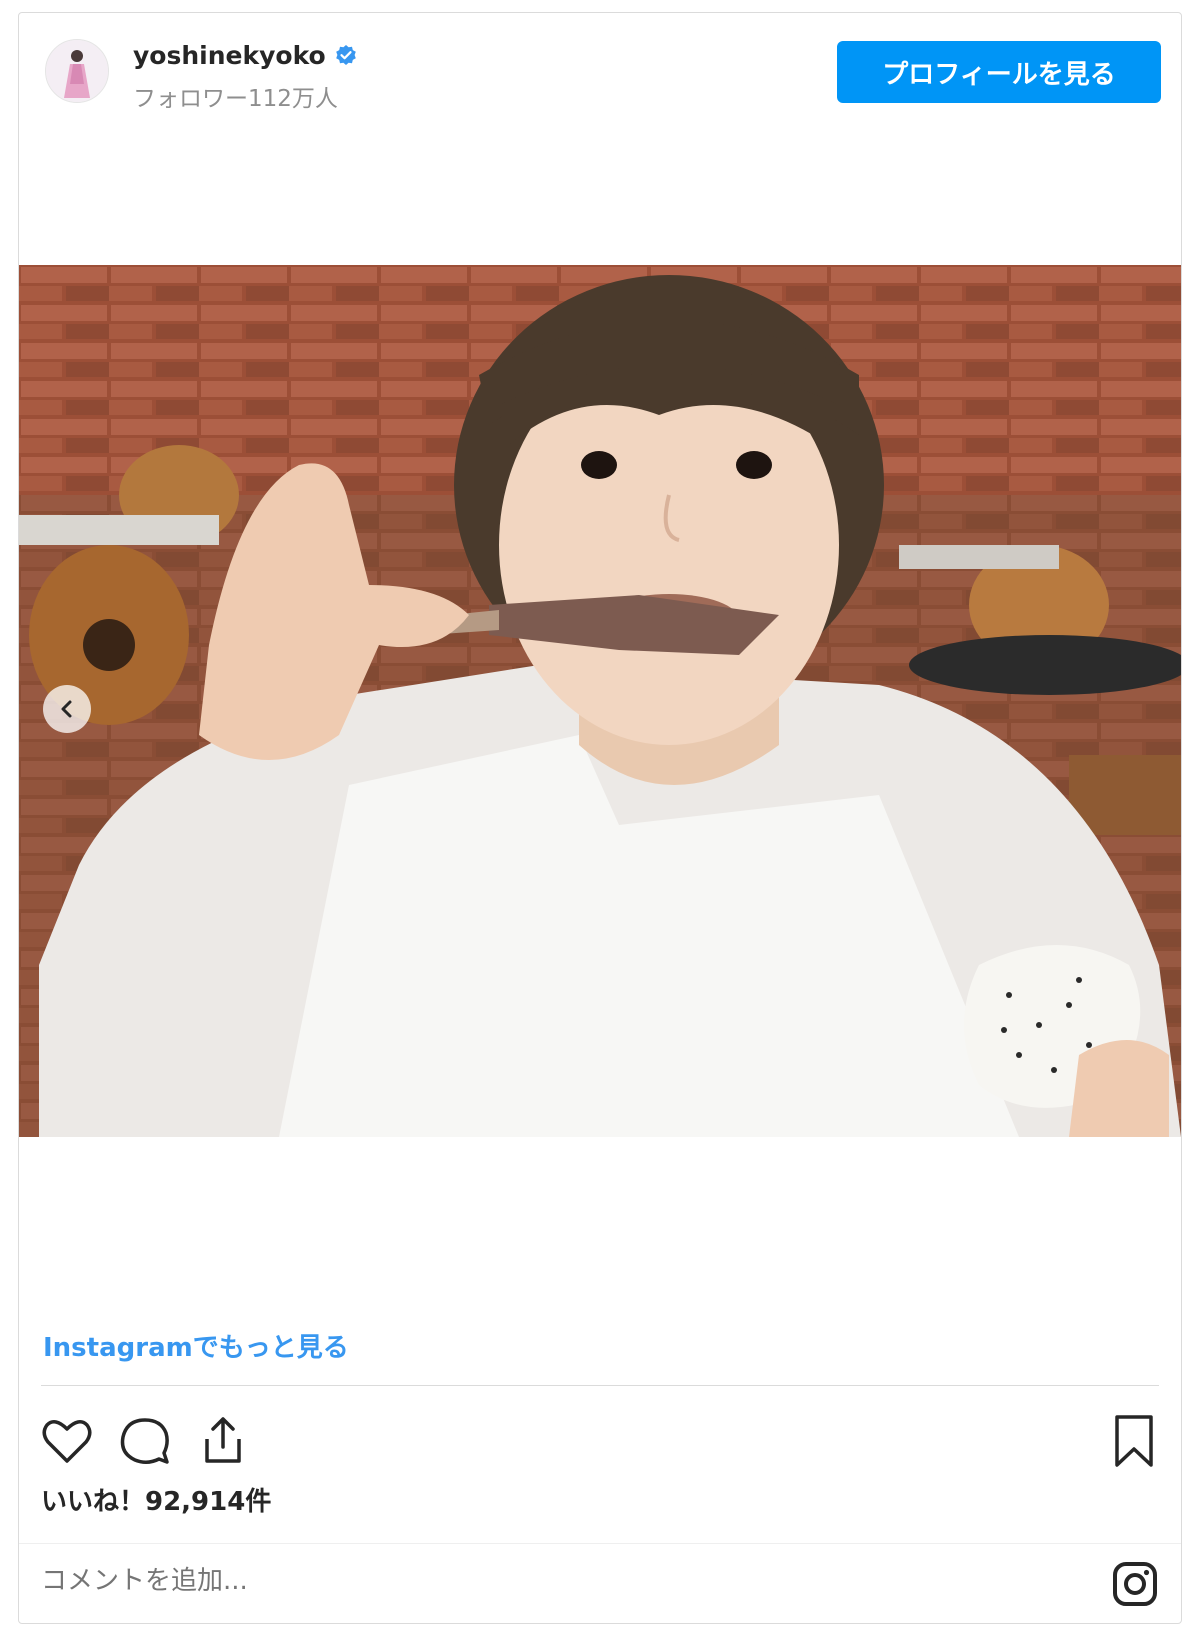 Image resolution: width=1200 pixels, height=1632 pixels. What do you see at coordinates (235, 99) in the screenshot?
I see `follower-count: フォロワー112万人` at bounding box center [235, 99].